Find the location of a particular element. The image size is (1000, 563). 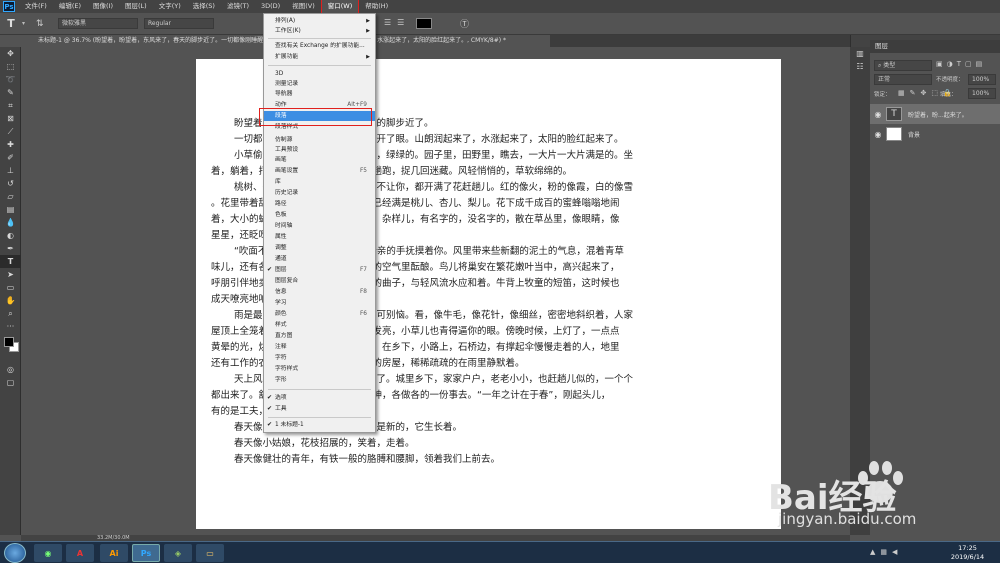

menu-item-arrange: 排列(A) ▶ is located at coordinates (319, 21).